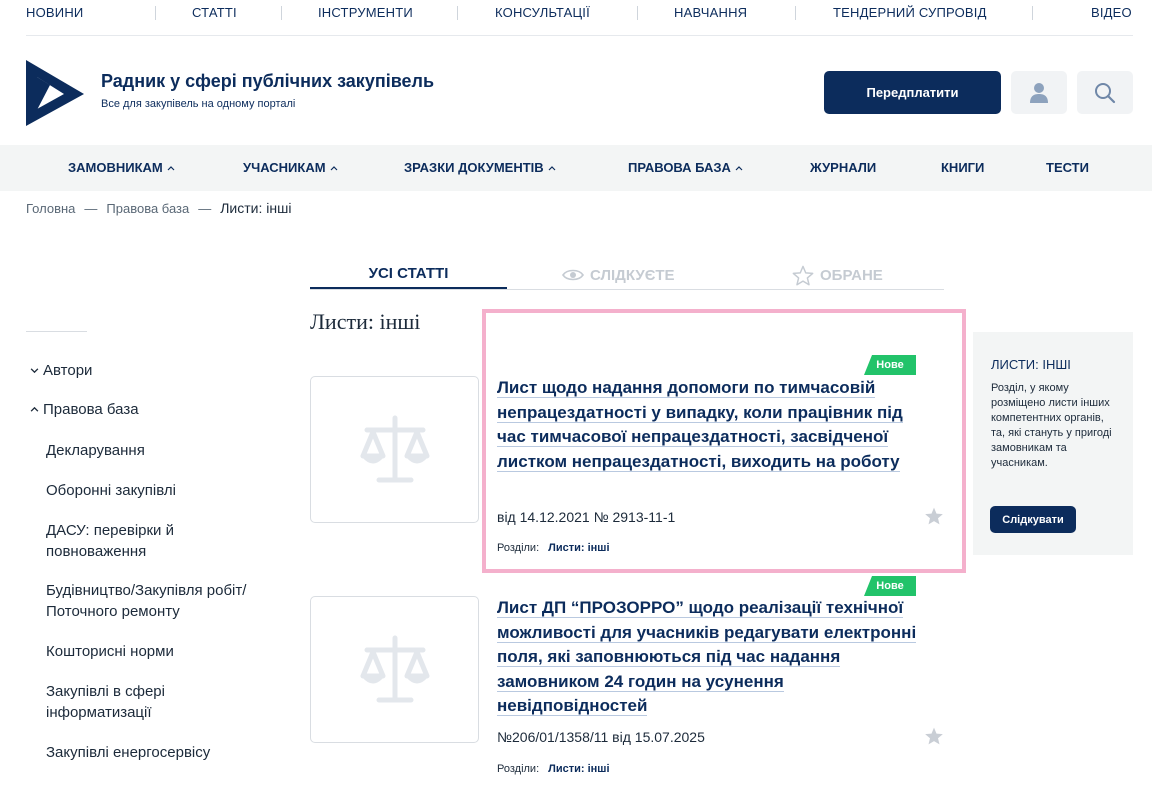  I want to click on new-badge: Нове, so click(890, 586).